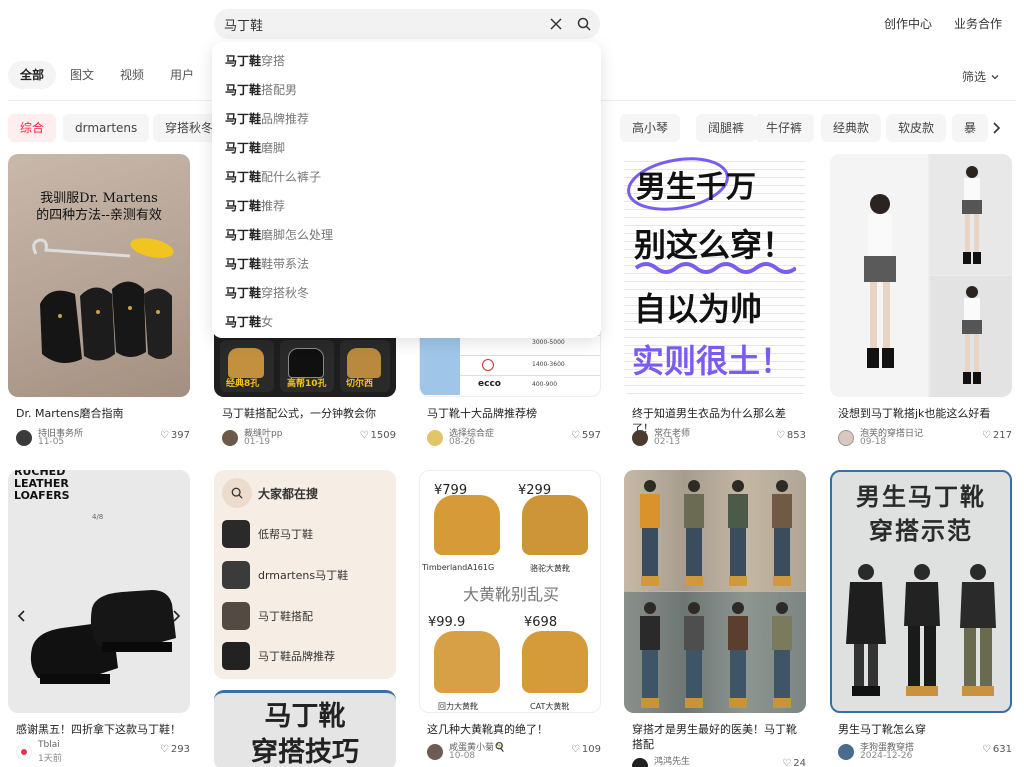 Image resolution: width=1024 pixels, height=767 pixels. Describe the element at coordinates (1002, 749) in the screenshot. I see `like-count: 631` at that location.